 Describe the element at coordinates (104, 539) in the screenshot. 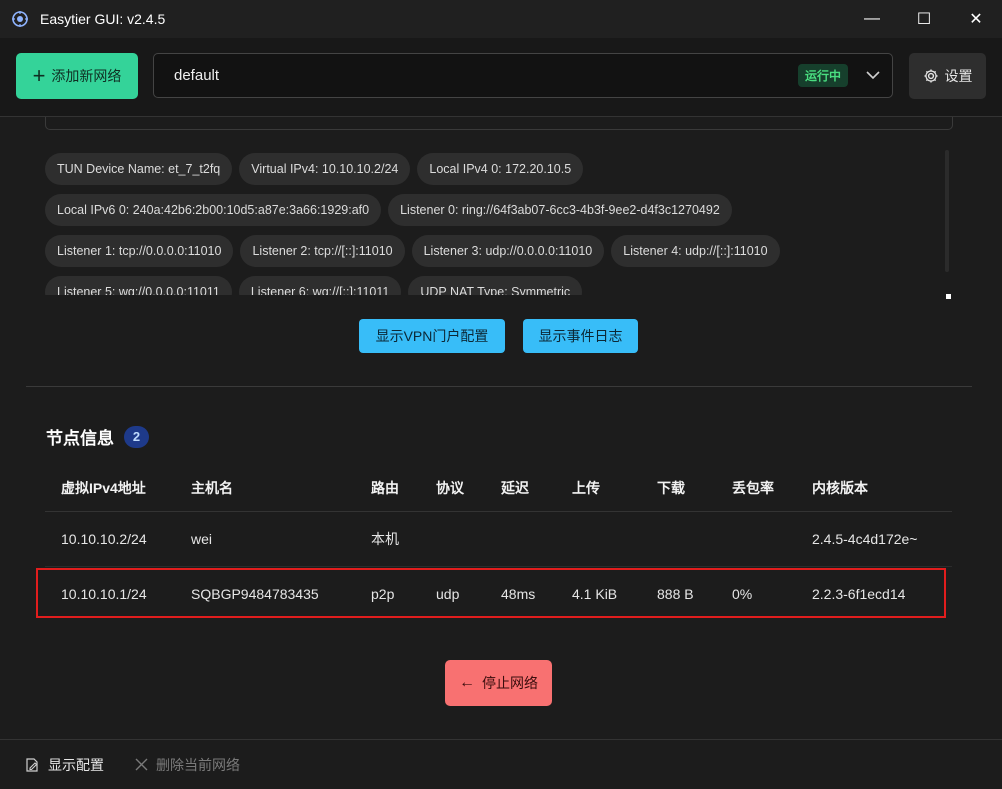

I see `cell-virtual-ipv4: 10.10.10.2/24` at that location.